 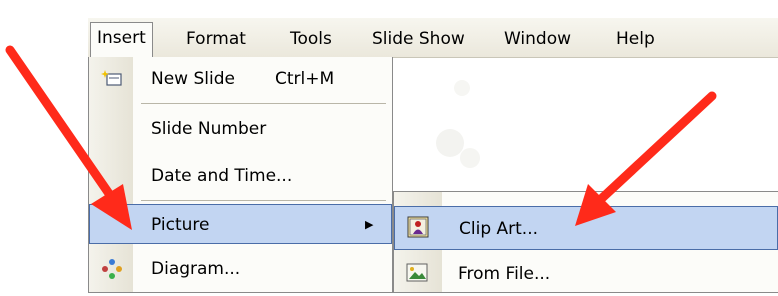 What do you see at coordinates (311, 39) in the screenshot?
I see `menu-tools: Tools` at bounding box center [311, 39].